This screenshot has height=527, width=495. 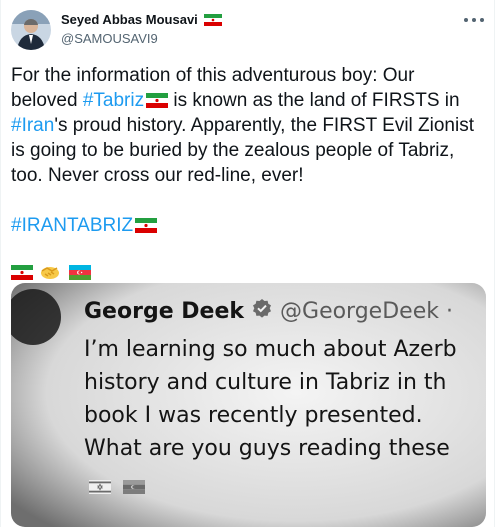 I want to click on author-handle: @SAMOUSAVI9, so click(x=109, y=38).